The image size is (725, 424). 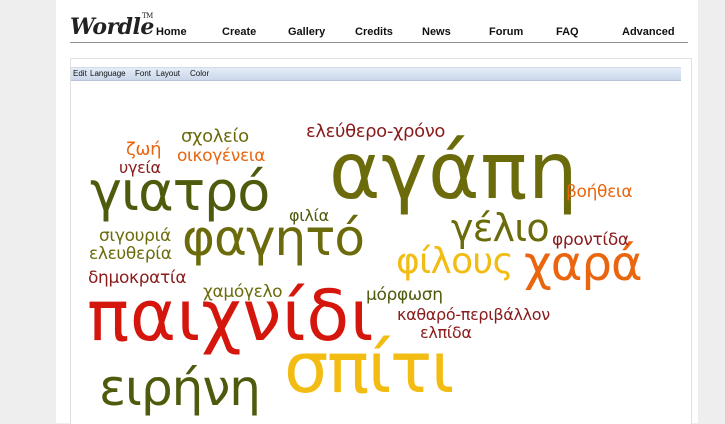 What do you see at coordinates (135, 236) in the screenshot?
I see `cloud-word: σιγουριά` at bounding box center [135, 236].